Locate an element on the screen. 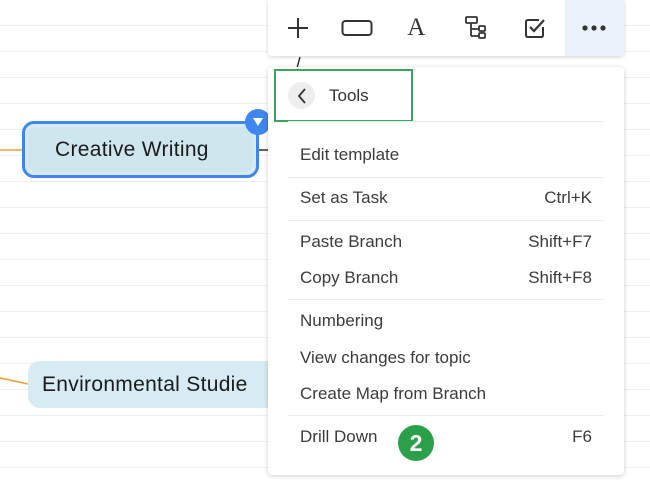 The width and height of the screenshot is (650, 481). menu-item-label: Set as Task is located at coordinates (344, 197).